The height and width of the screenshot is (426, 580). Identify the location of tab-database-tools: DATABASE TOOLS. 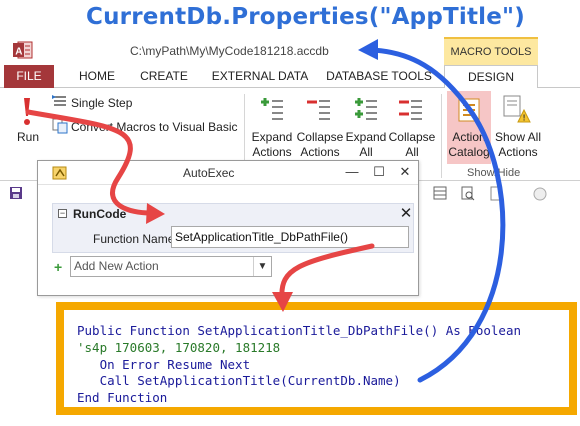
(379, 76).